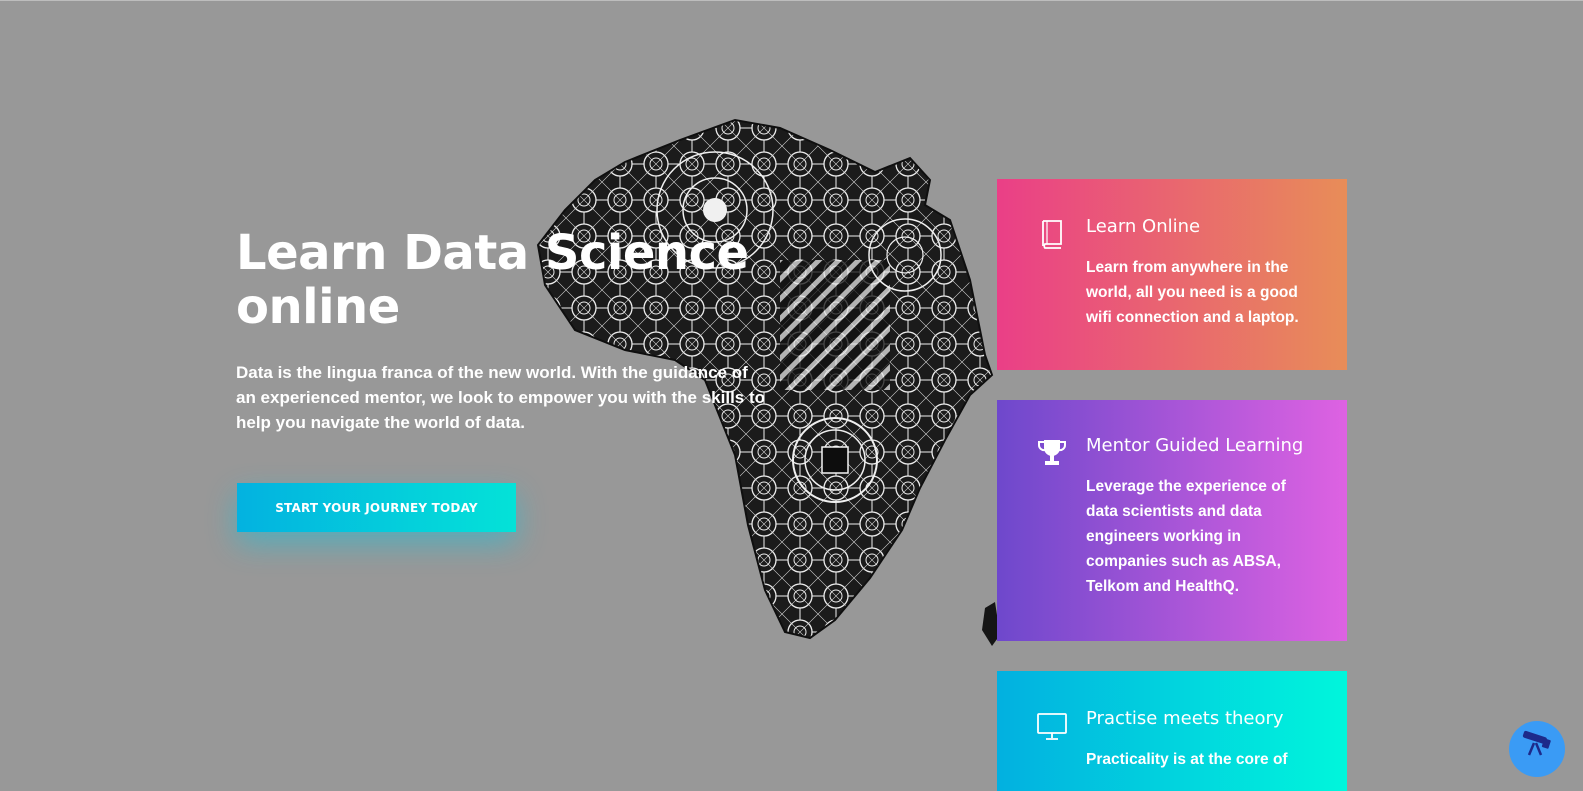 The width and height of the screenshot is (1583, 791). I want to click on book-icon, so click(1052, 234).